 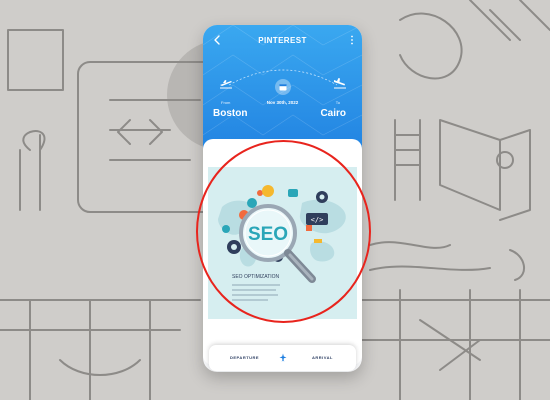 What do you see at coordinates (352, 40) in the screenshot?
I see `more-vertical-icon` at bounding box center [352, 40].